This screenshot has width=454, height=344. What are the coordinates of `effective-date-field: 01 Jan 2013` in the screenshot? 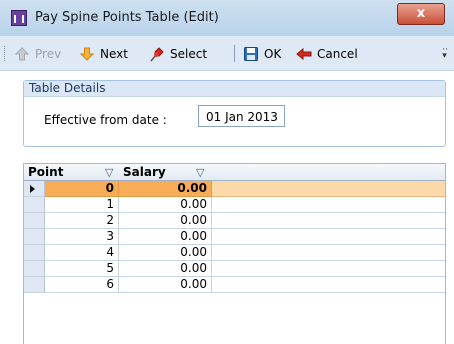 It's located at (241, 116).